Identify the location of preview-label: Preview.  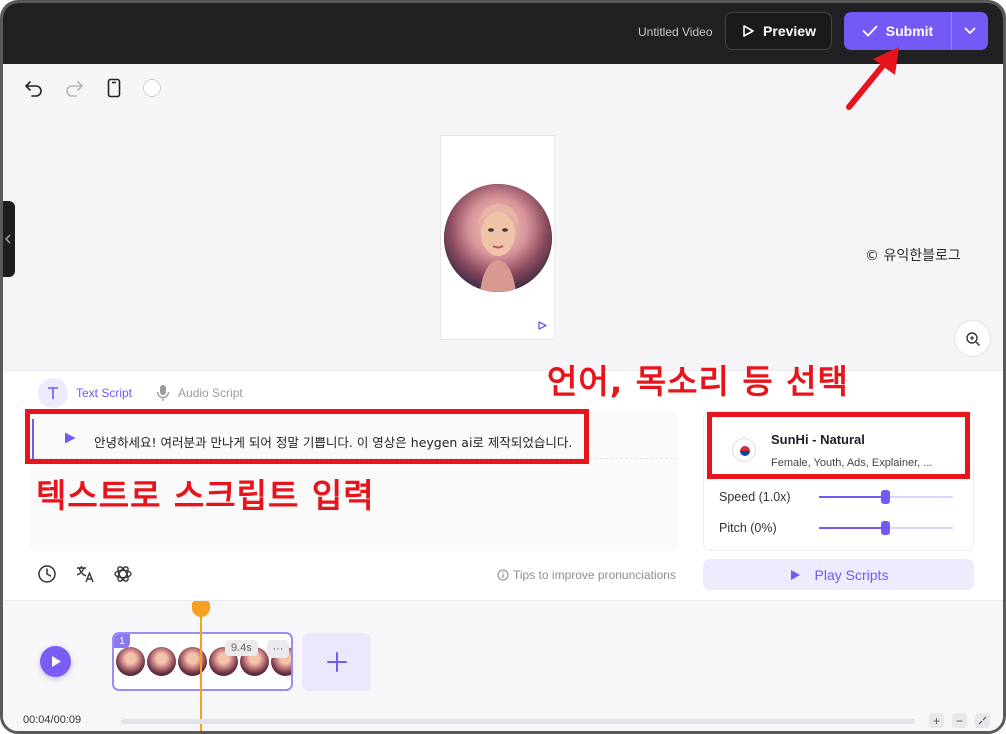
(789, 31).